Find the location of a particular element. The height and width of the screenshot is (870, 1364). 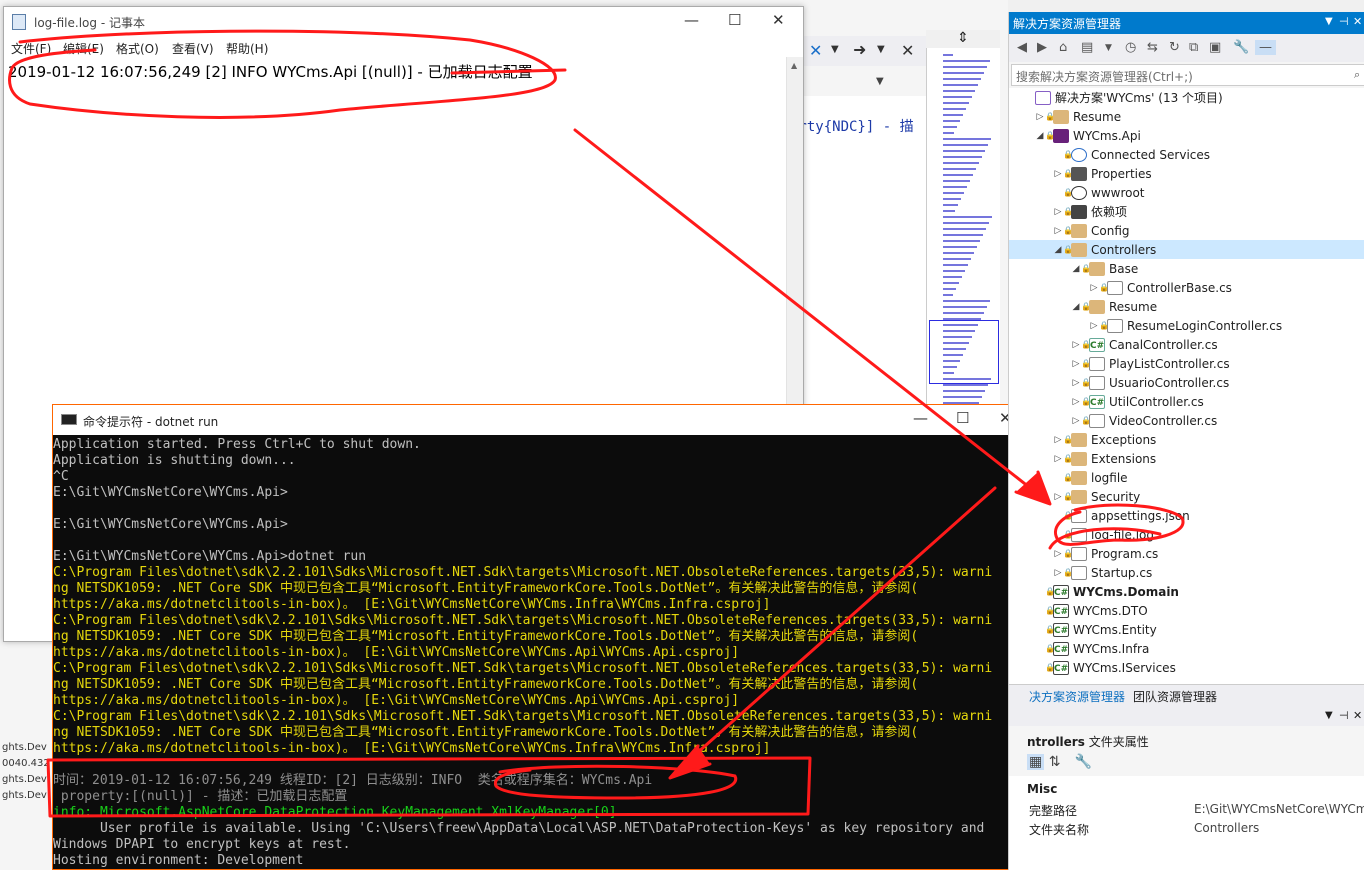

properties-icon: 🔧 is located at coordinates (1241, 47).